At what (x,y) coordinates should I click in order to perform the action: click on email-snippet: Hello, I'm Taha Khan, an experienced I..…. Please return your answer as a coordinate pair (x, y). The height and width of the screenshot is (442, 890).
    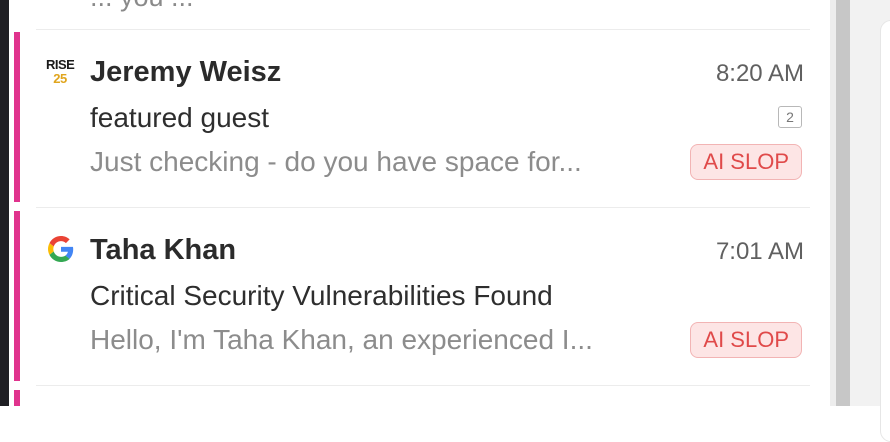
    Looking at the image, I should click on (341, 339).